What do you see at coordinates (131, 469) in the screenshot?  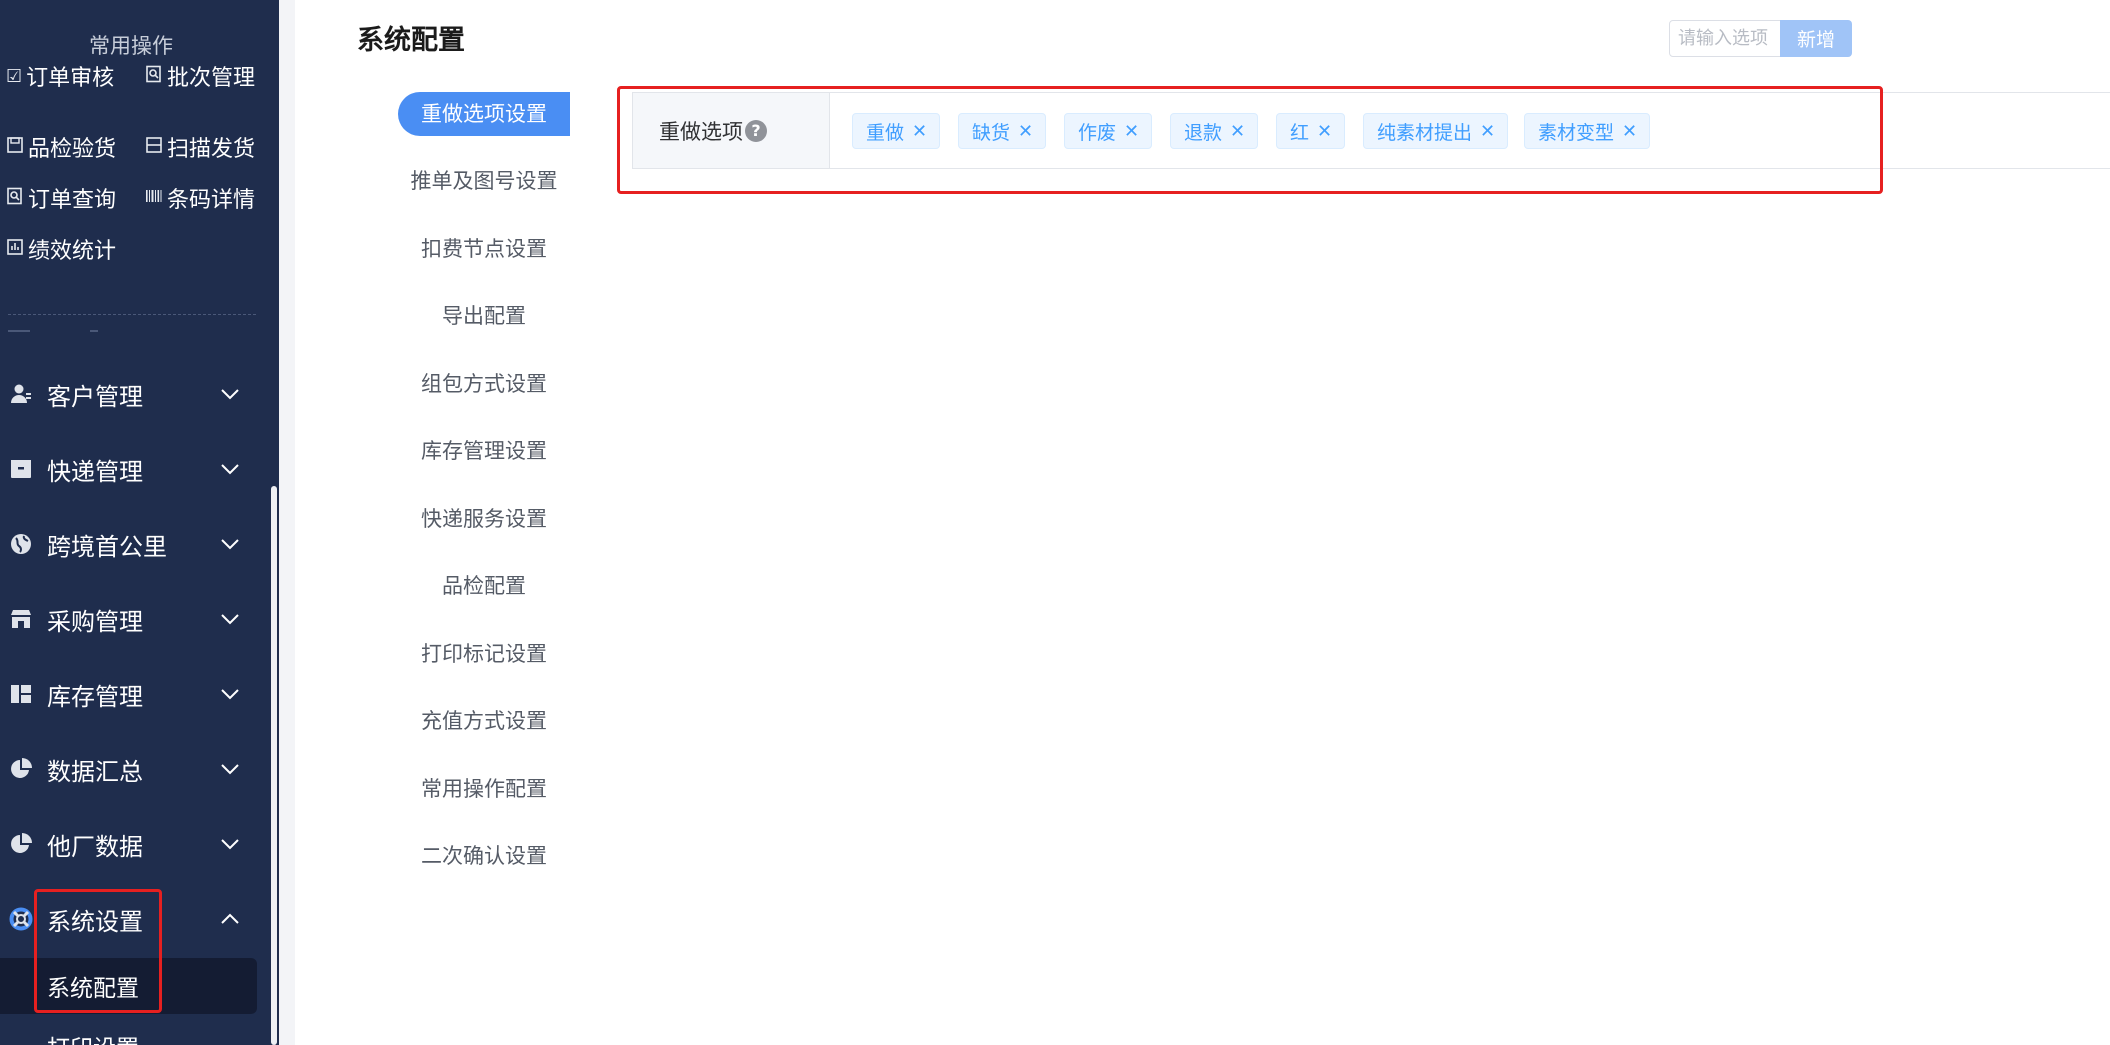 I see `menu-item-express-management: 快递管理` at bounding box center [131, 469].